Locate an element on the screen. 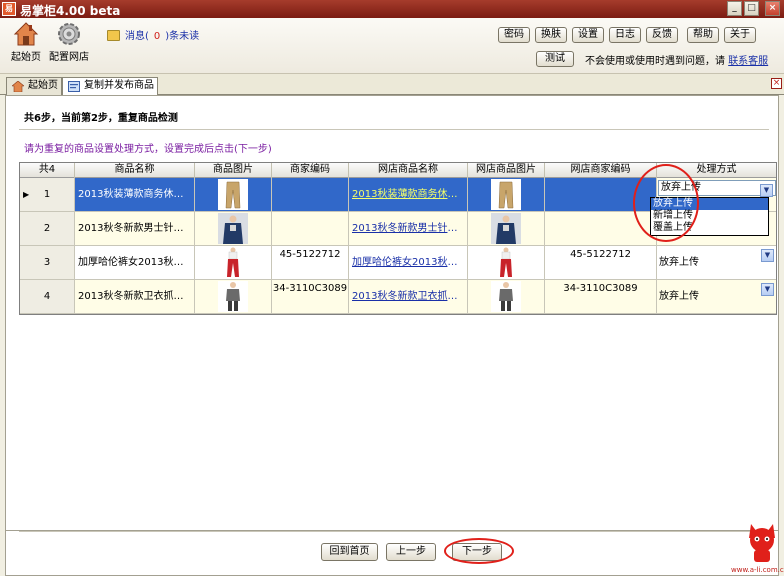  document-icon is located at coordinates (74, 86).